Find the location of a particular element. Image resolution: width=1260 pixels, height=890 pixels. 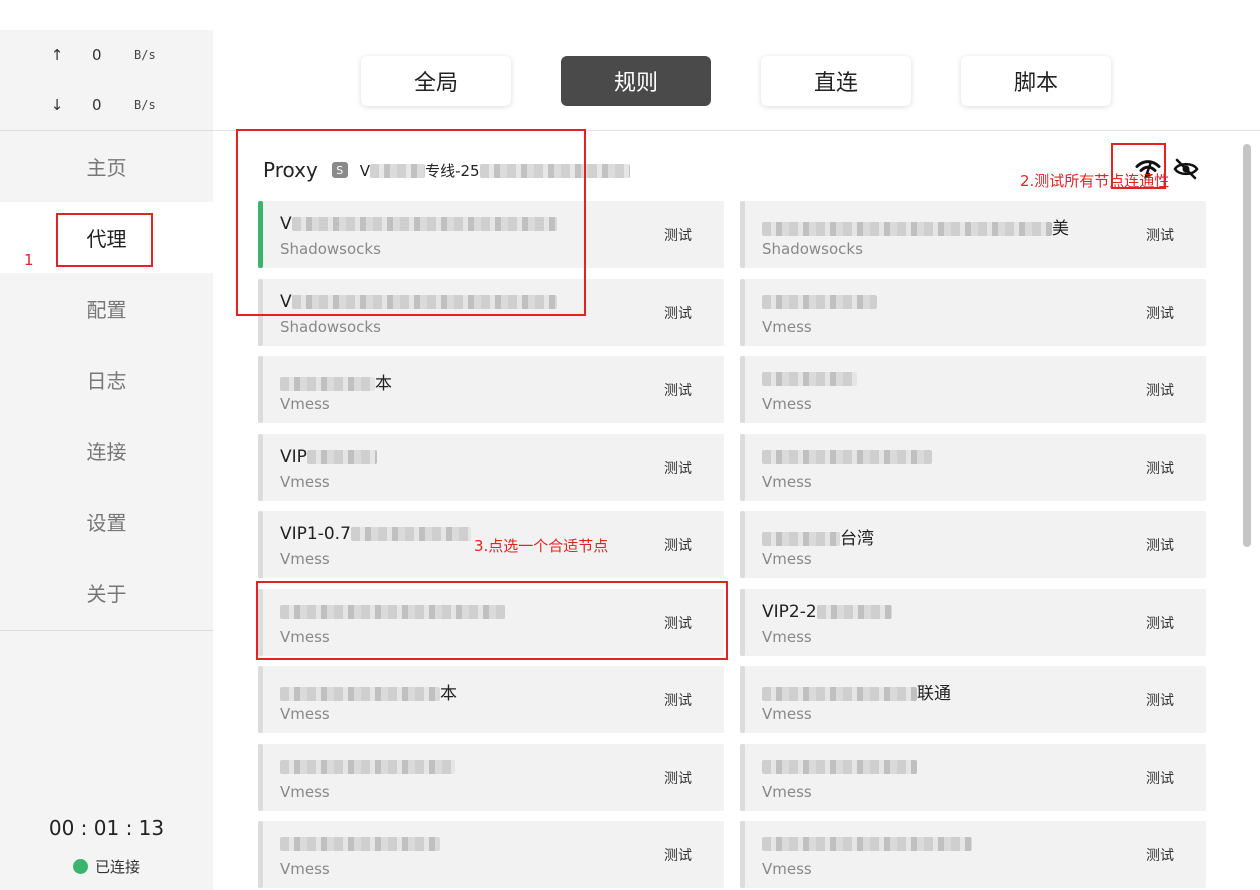

proxy-list-scrollbar is located at coordinates (1247, 345).